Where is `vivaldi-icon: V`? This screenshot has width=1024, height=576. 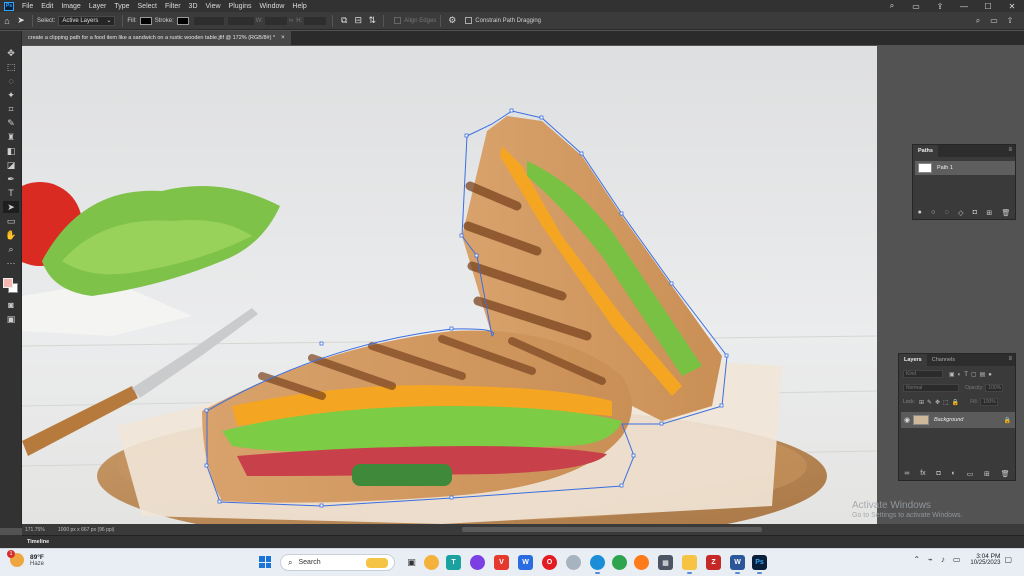 vivaldi-icon: V is located at coordinates (501, 562).